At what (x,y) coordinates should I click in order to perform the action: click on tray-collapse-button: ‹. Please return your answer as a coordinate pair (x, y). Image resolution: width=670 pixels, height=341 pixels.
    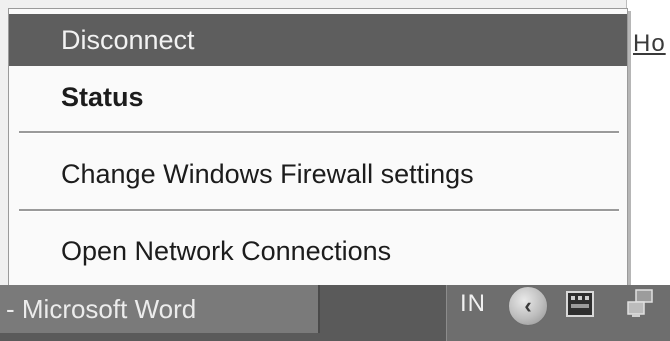
    Looking at the image, I should click on (528, 306).